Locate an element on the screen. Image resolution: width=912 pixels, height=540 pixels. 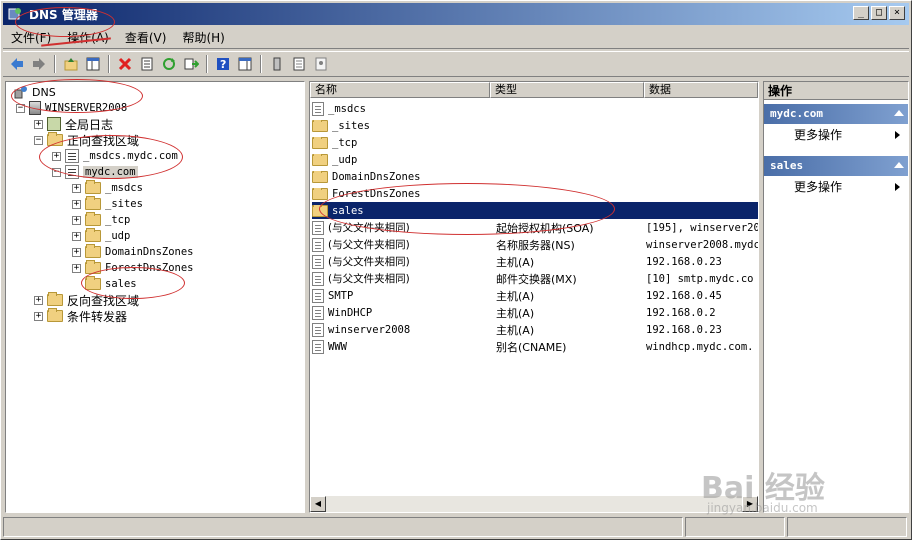
baidu-watermark-url: jingyan.baidu.com is located at coordinates (762, 508).